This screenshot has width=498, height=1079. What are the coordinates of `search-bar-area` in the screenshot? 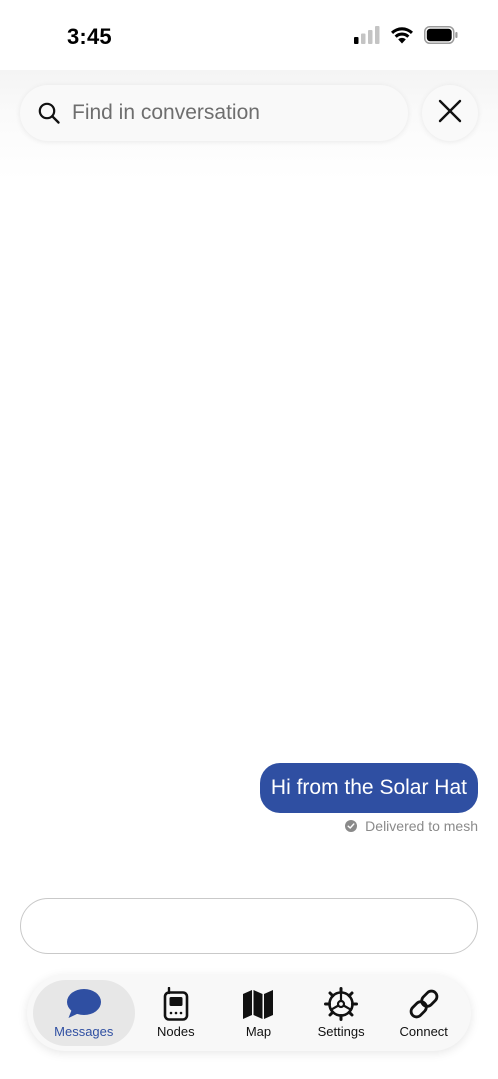 It's located at (249, 125).